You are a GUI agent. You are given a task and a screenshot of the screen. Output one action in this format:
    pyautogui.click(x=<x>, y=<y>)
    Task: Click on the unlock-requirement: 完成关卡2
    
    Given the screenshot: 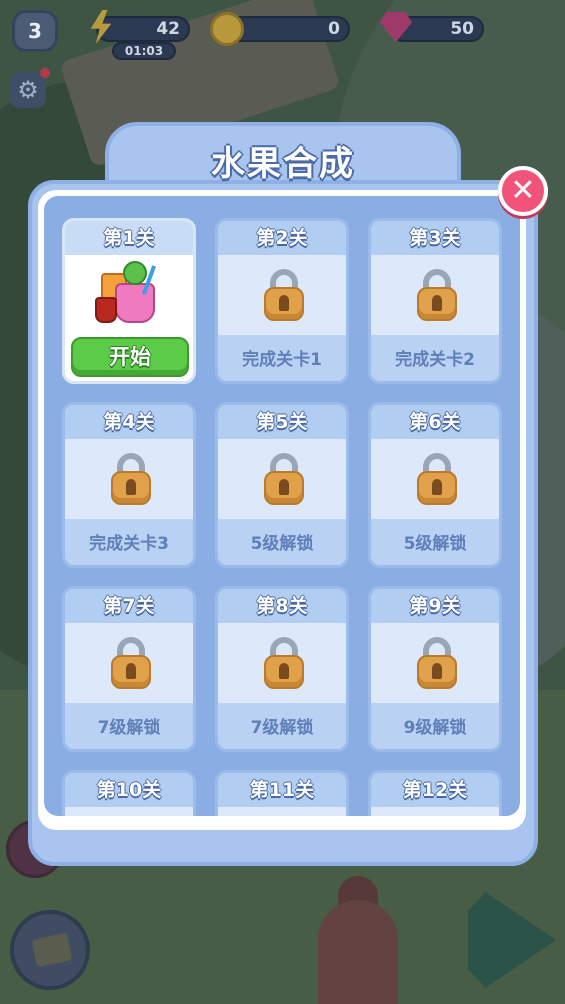 What is the action you would take?
    pyautogui.click(x=435, y=358)
    